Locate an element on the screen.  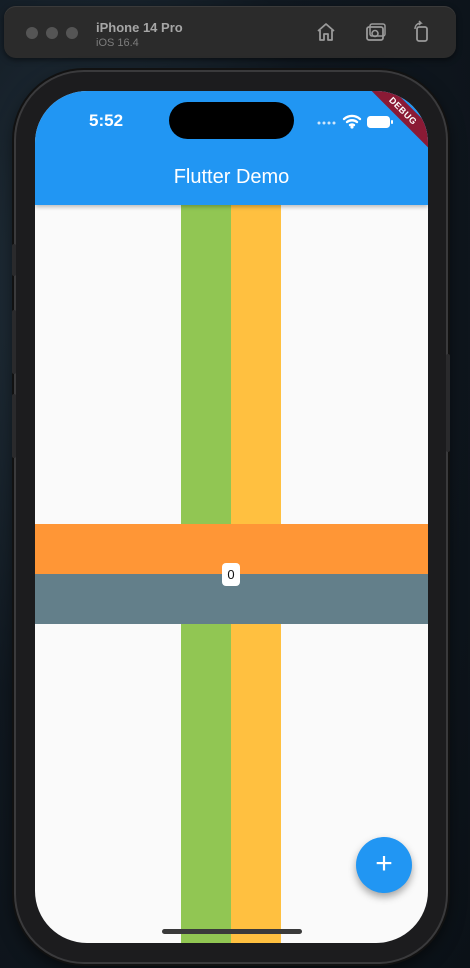
app-bar: 5:52 Flutter Demo is located at coordinates (231, 148).